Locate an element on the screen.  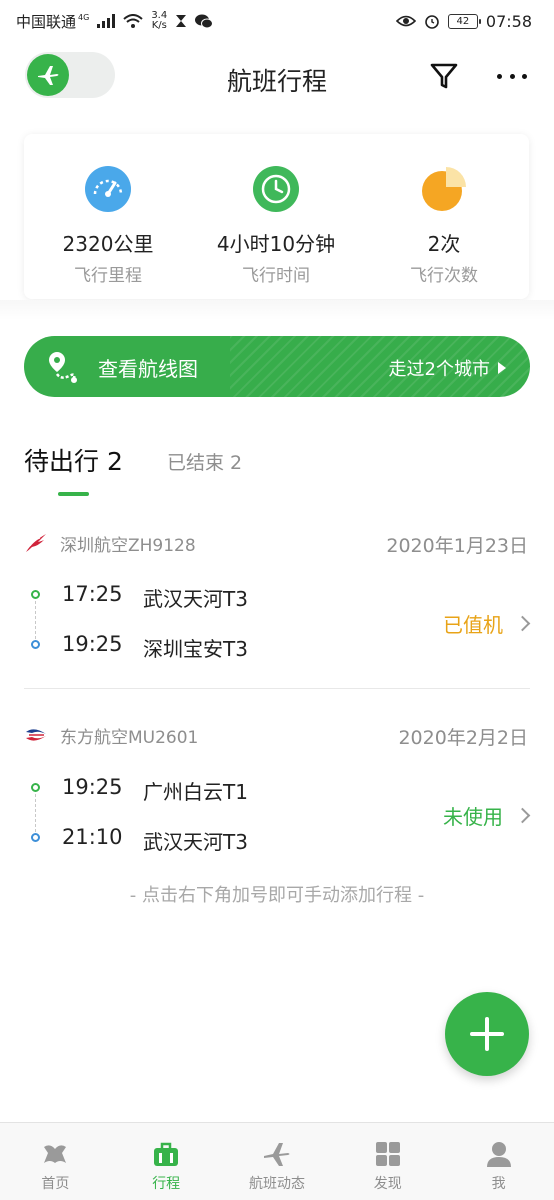
flight-date: 2020年2月2日 is located at coordinates (463, 738).